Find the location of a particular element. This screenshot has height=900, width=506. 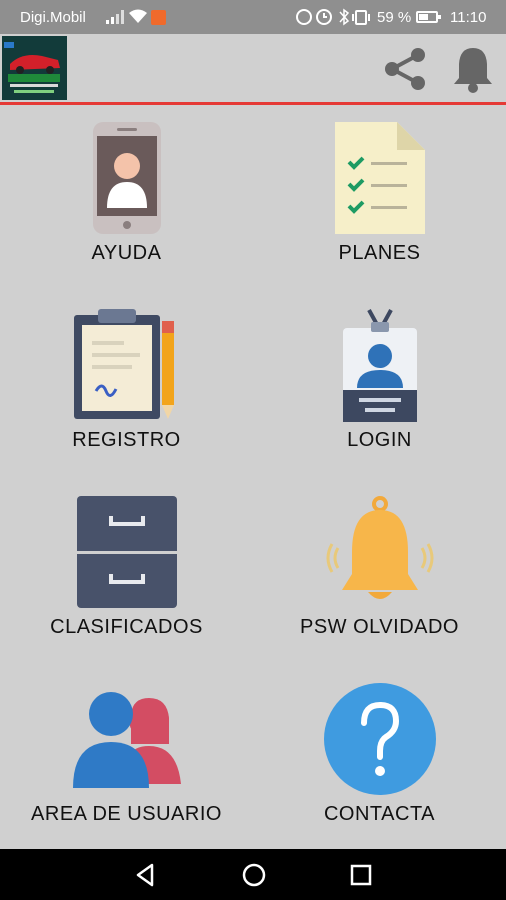

home-icon is located at coordinates (254, 875).